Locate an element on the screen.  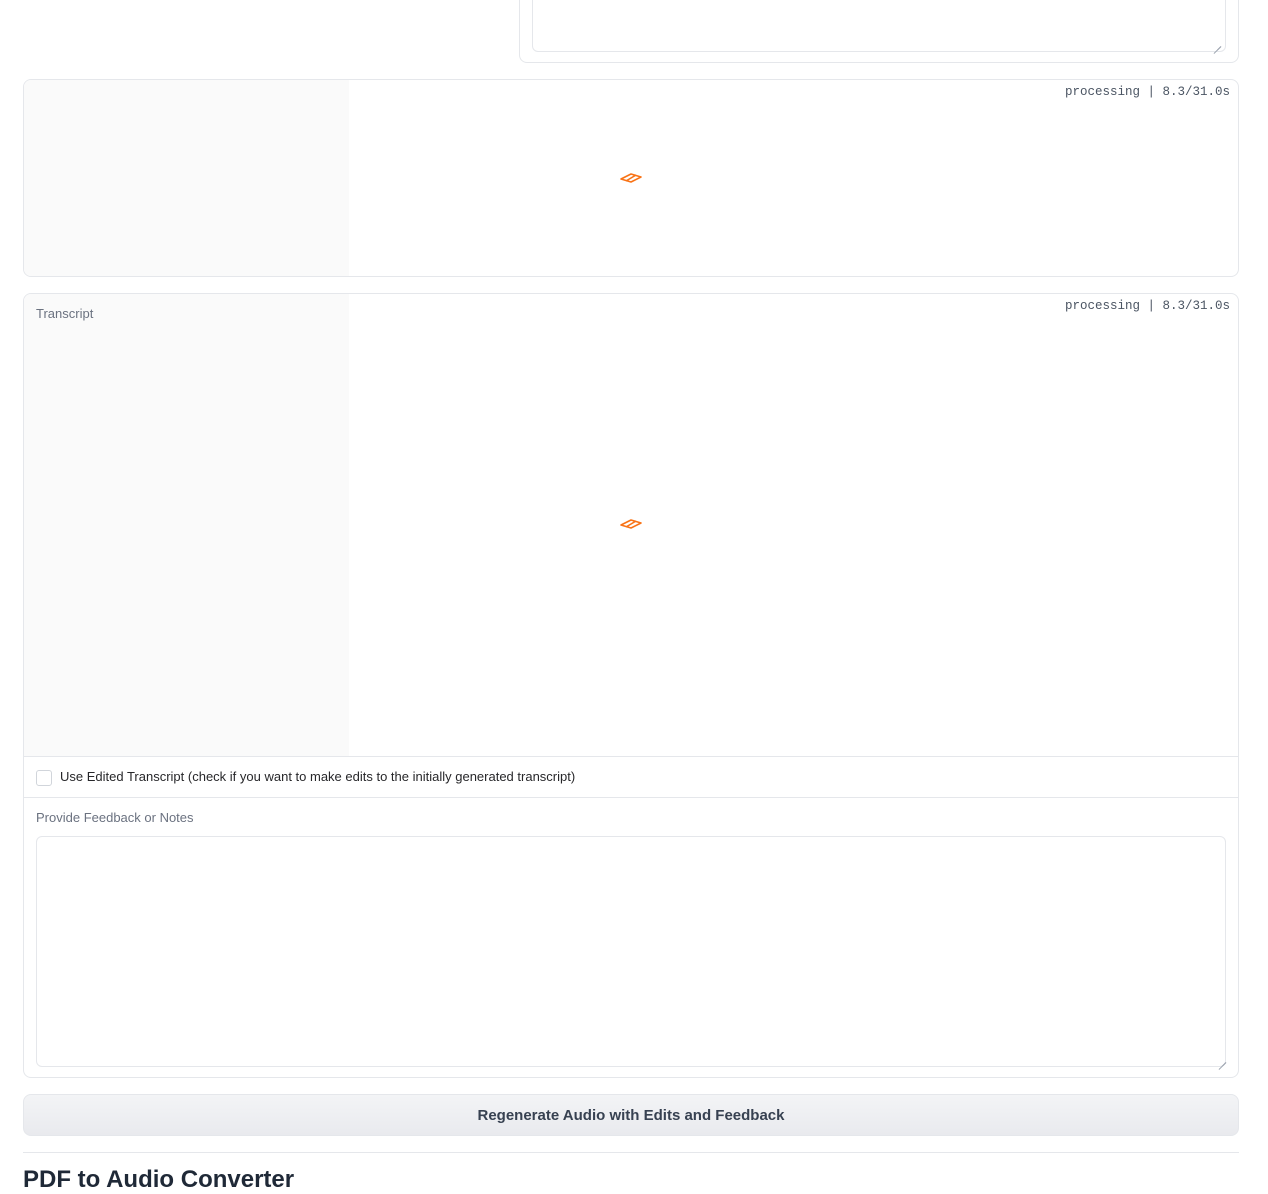
audio-progress-status: processing | 8.3/31.0s is located at coordinates (1147, 92).